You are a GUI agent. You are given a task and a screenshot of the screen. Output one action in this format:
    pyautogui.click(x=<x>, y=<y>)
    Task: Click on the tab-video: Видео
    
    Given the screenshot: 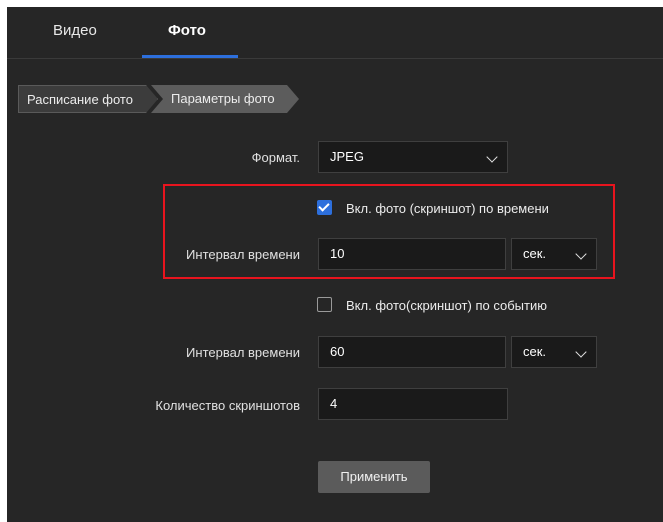 What is the action you would take?
    pyautogui.click(x=75, y=32)
    